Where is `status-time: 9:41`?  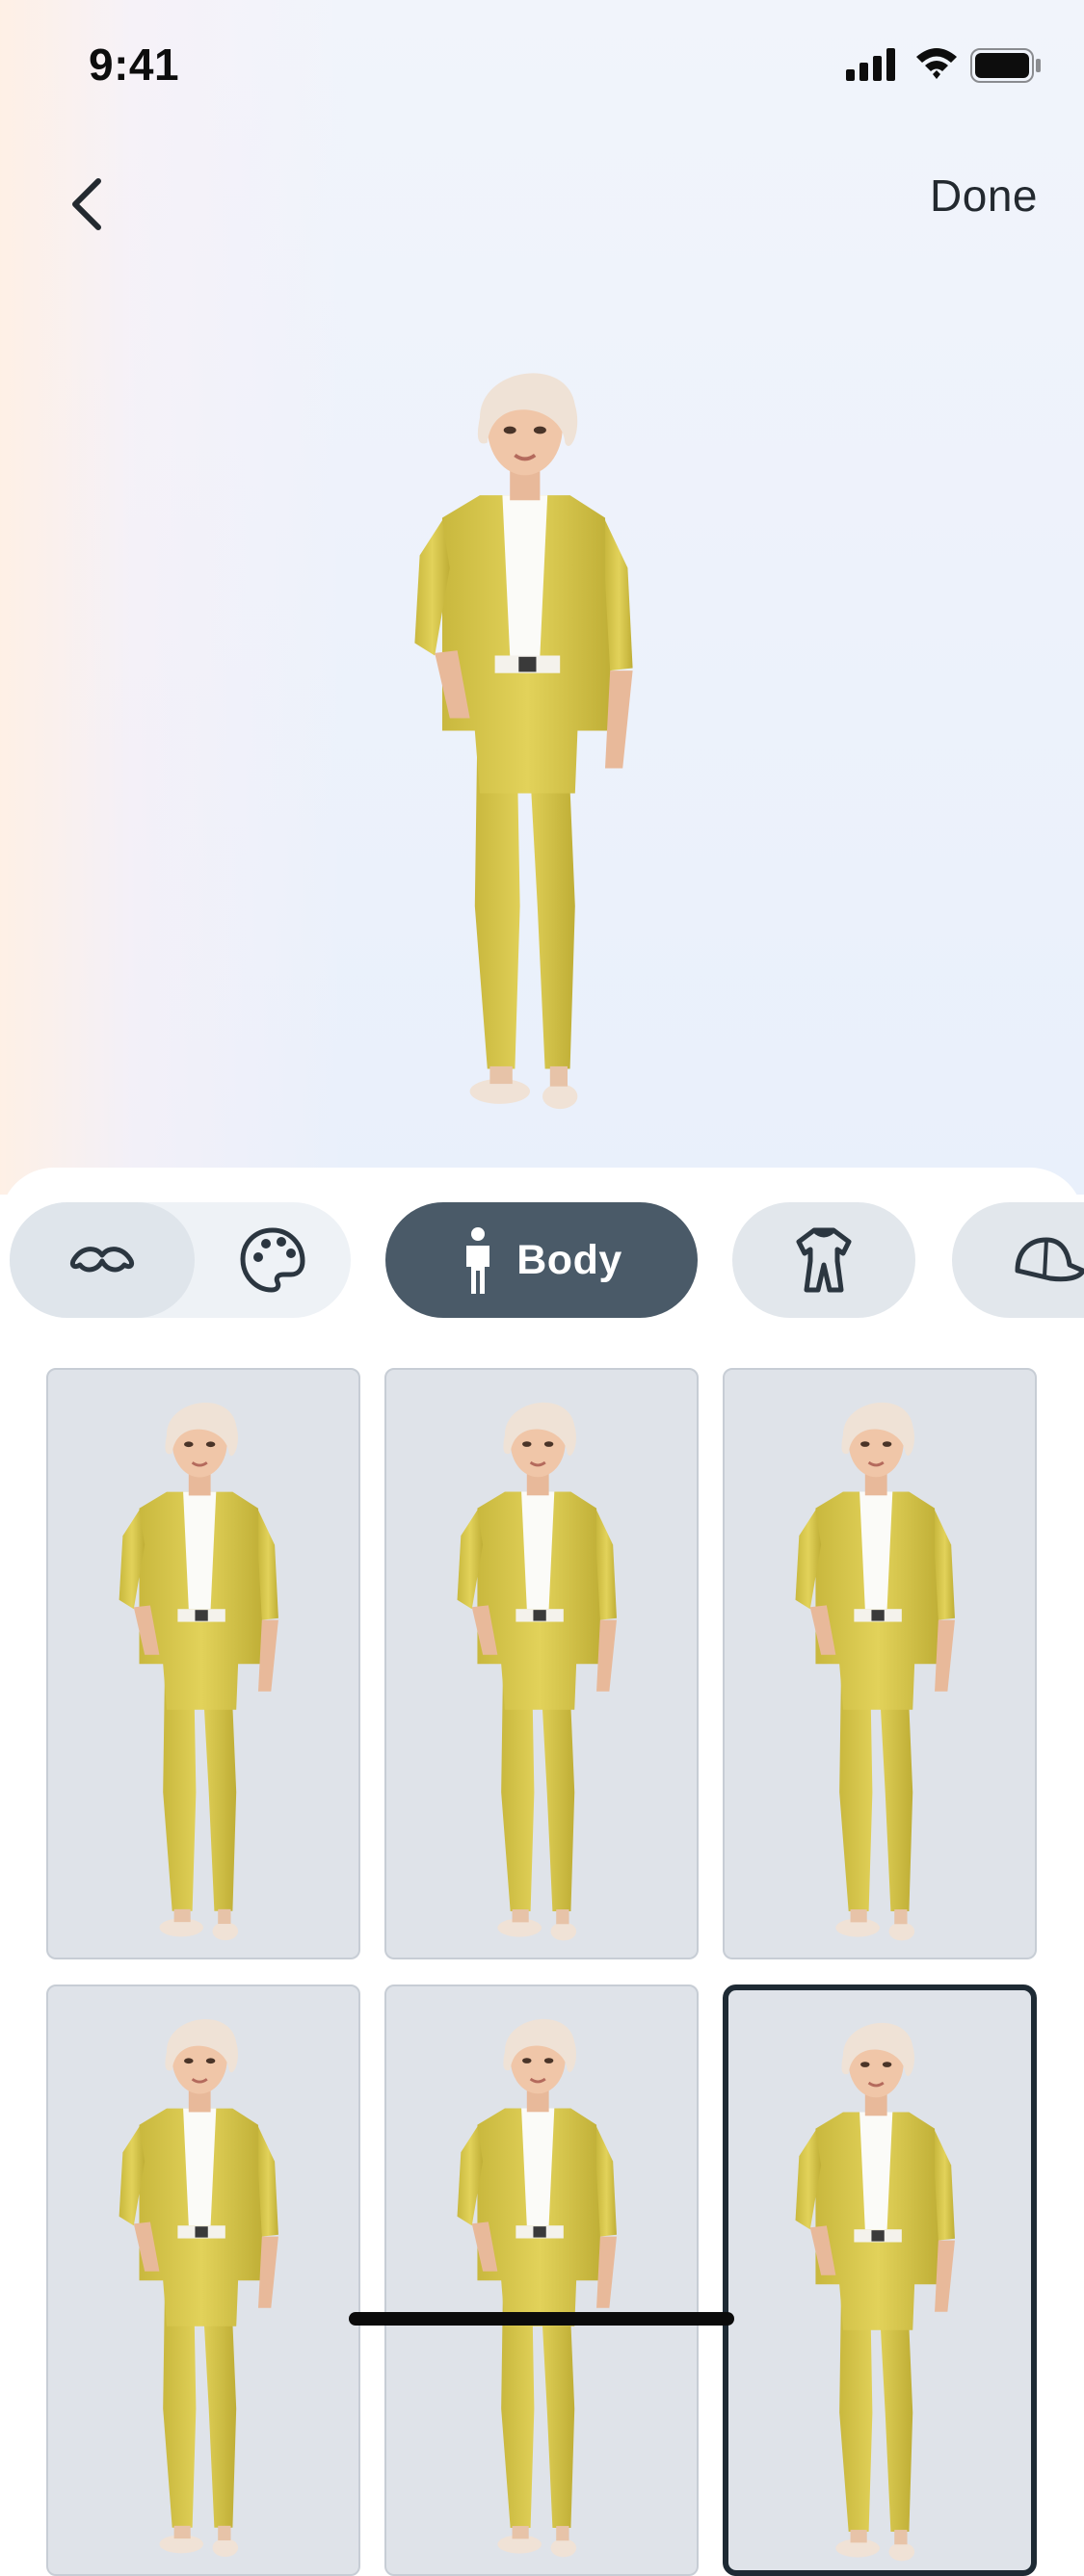 status-time: 9:41 is located at coordinates (134, 64).